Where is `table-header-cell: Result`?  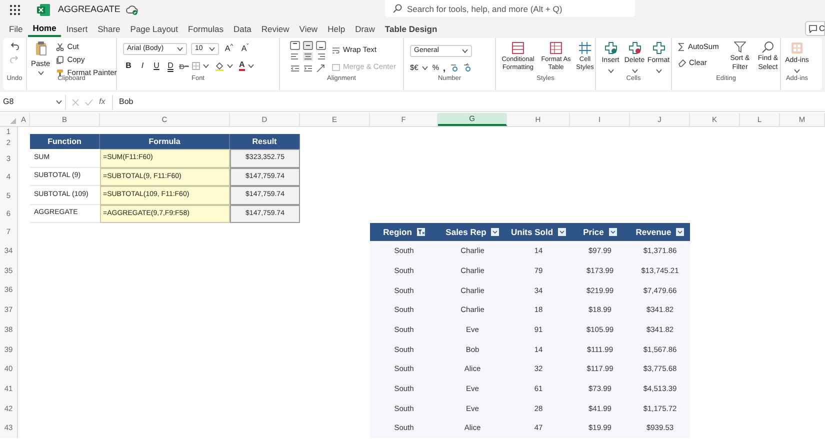 table-header-cell: Result is located at coordinates (265, 141).